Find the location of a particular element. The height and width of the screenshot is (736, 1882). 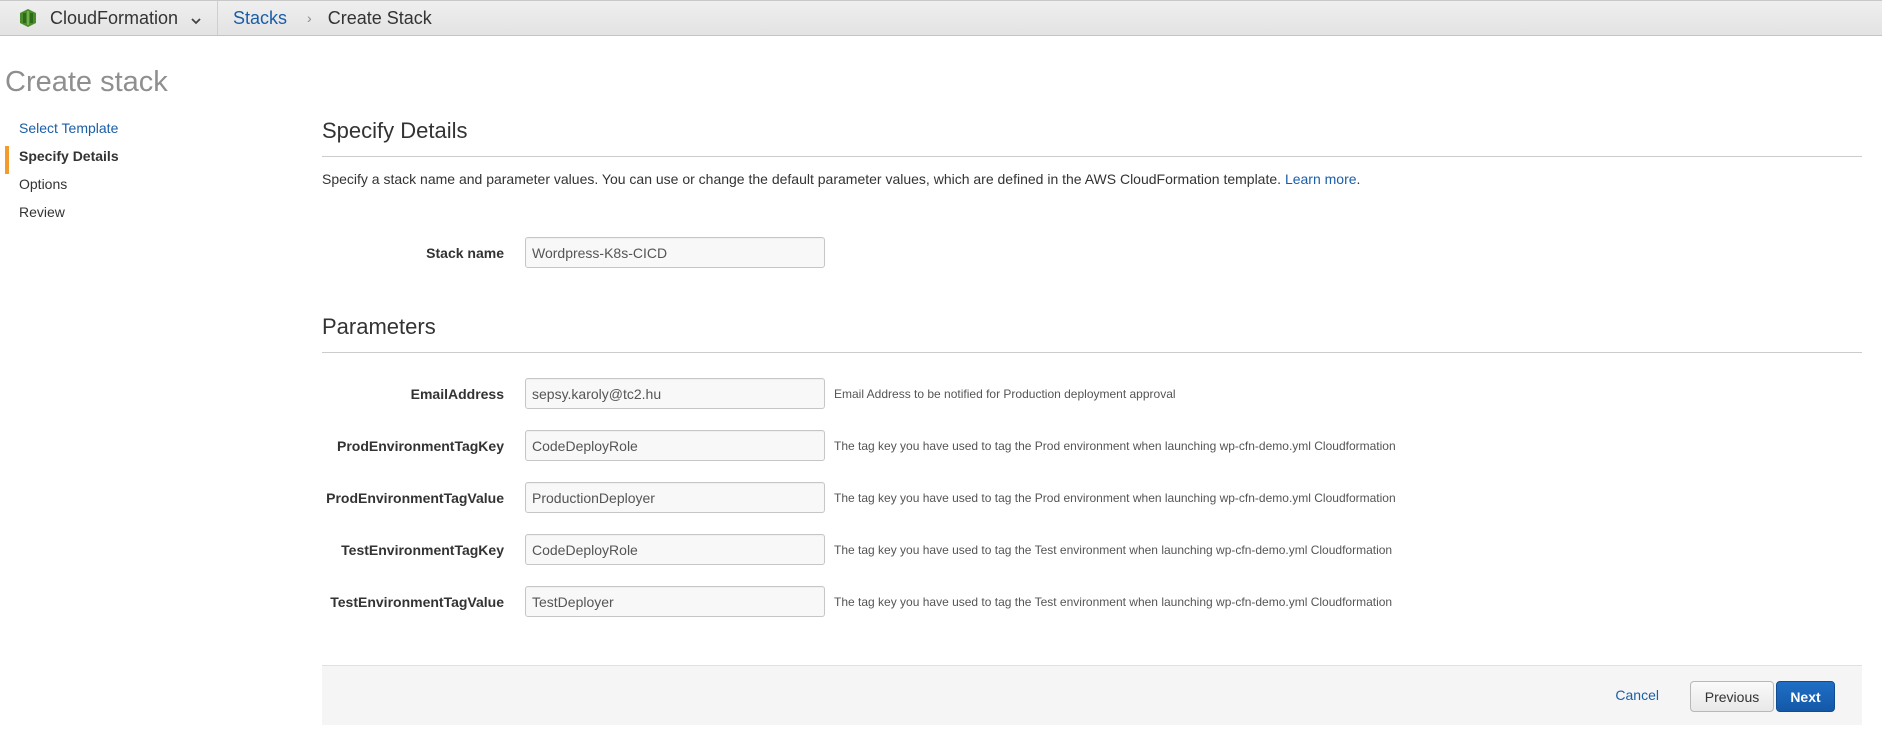

learn-more-link: Learn more is located at coordinates (1321, 179).